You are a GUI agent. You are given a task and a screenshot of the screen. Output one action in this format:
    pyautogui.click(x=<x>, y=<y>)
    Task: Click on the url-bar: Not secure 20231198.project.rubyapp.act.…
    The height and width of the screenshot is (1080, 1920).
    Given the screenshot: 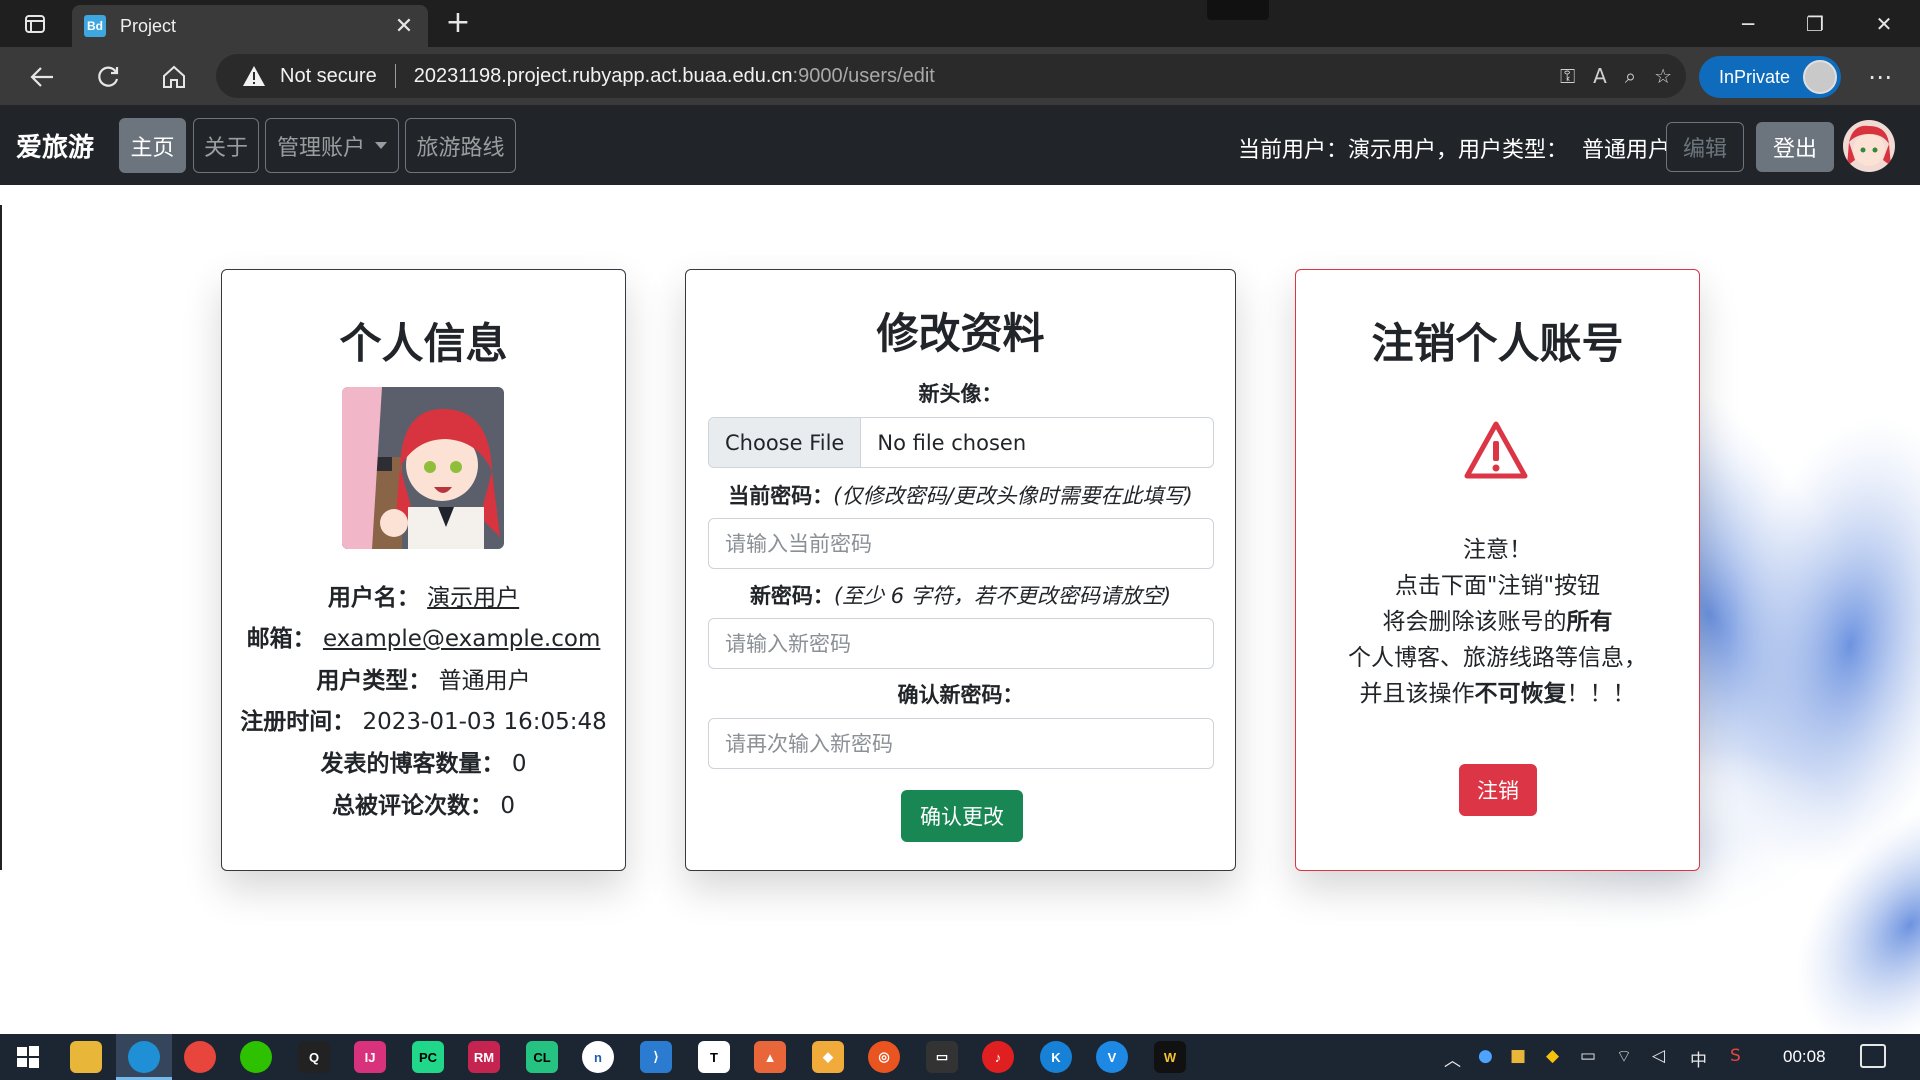 What is the action you would take?
    pyautogui.click(x=951, y=76)
    